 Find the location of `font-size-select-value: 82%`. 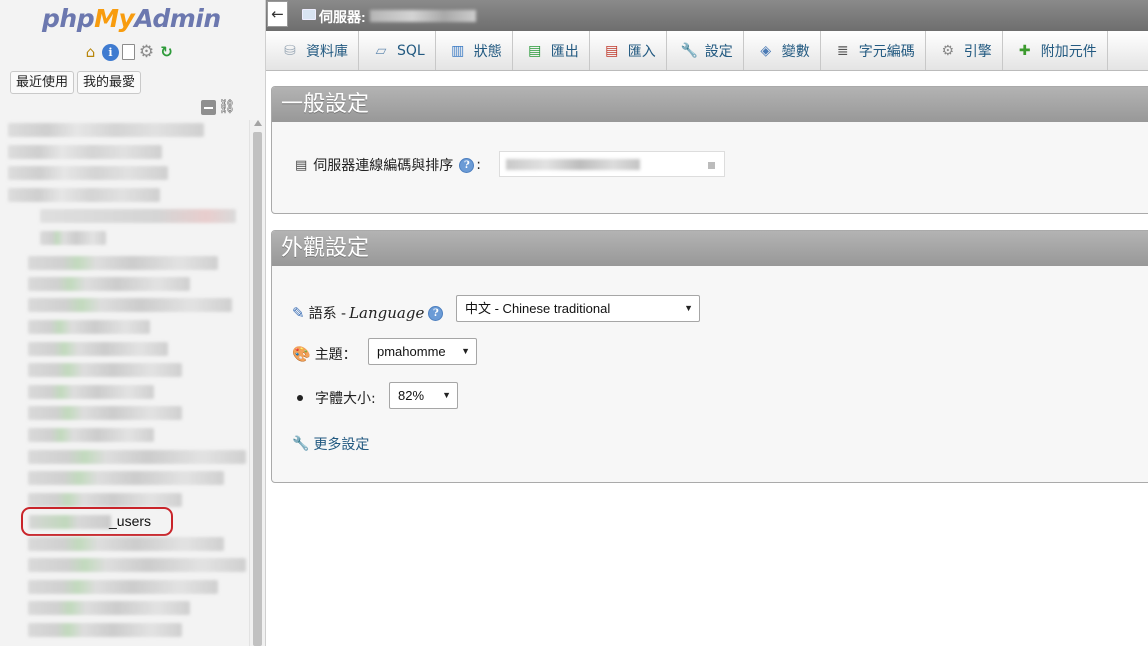

font-size-select-value: 82% is located at coordinates (411, 395).